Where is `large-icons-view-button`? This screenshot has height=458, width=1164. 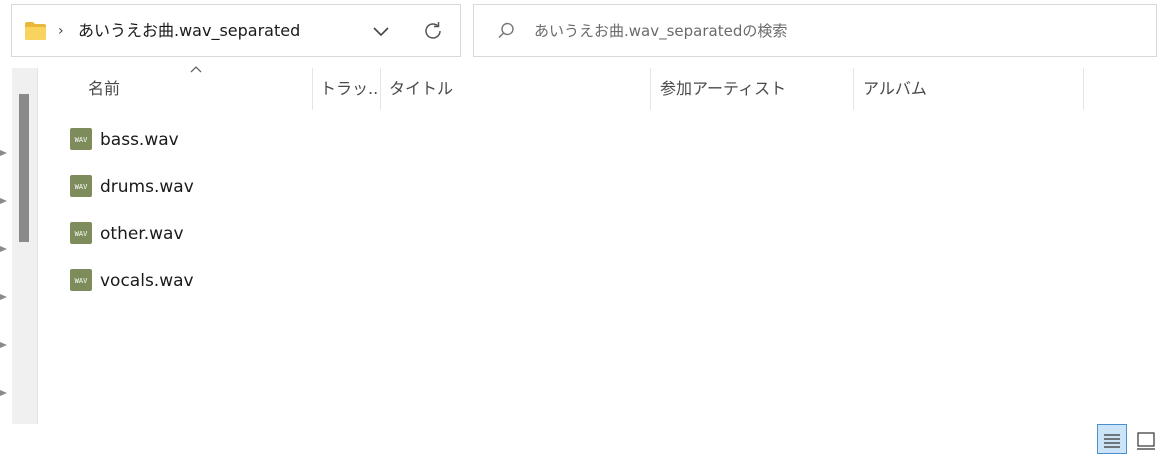 large-icons-view-button is located at coordinates (1146, 439).